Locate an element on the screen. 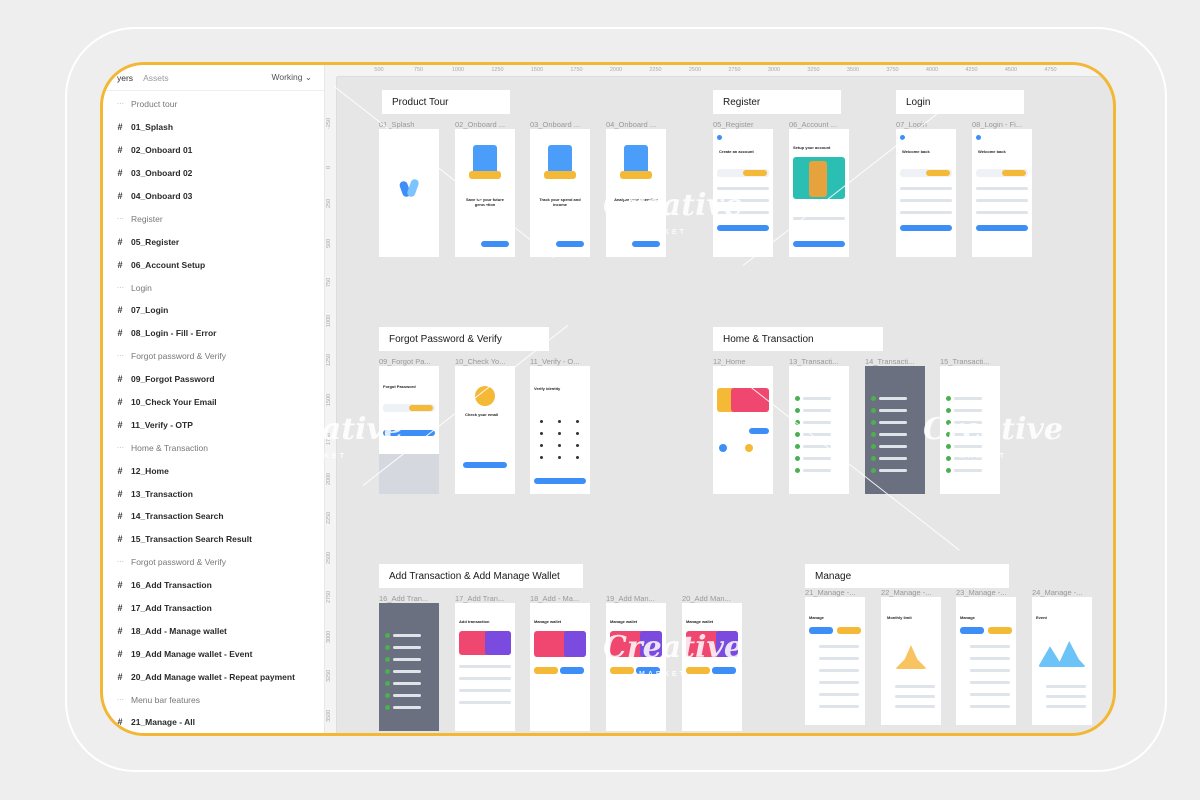  layer-item: #21_Manage - All is located at coordinates (213, 722).